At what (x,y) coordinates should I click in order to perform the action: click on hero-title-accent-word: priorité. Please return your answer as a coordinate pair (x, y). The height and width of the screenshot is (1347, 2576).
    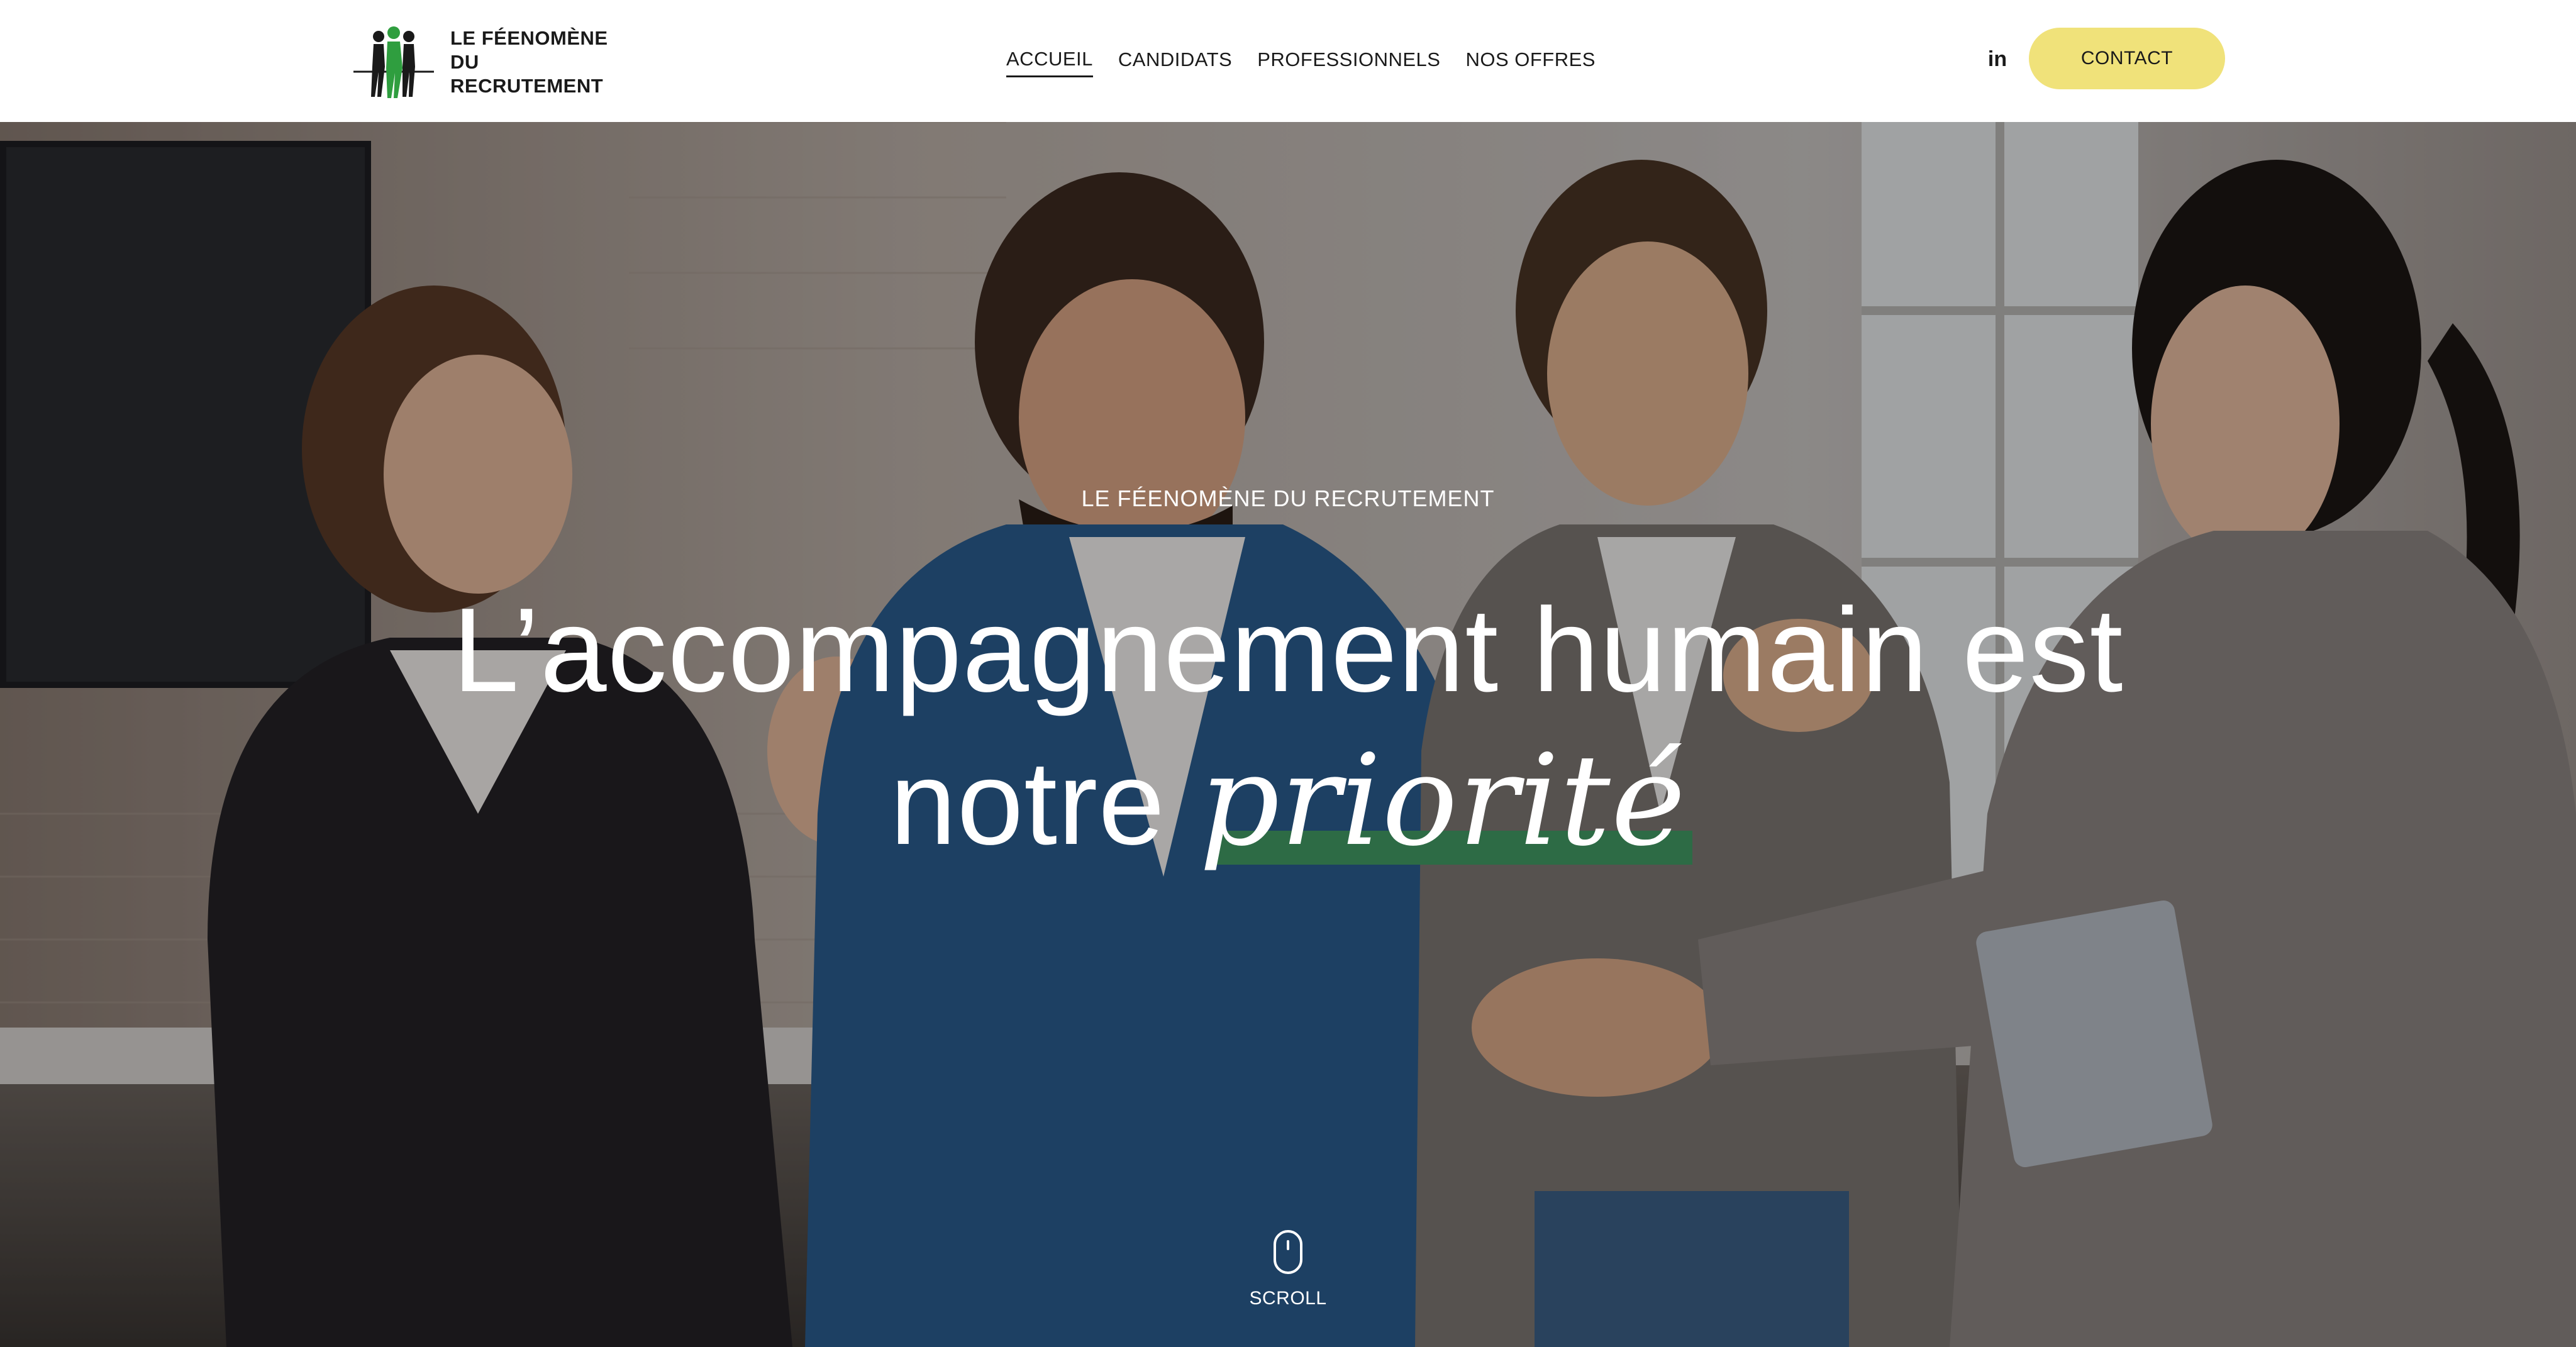
    Looking at the image, I should click on (1443, 801).